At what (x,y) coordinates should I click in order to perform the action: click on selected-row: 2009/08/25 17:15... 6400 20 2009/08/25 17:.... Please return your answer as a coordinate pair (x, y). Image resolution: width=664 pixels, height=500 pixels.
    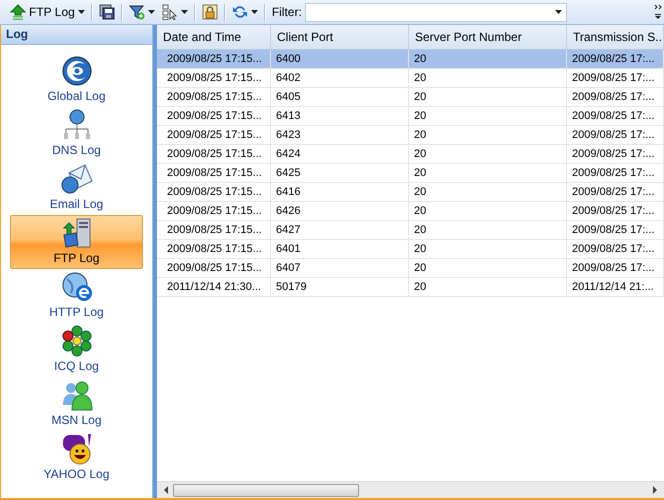
    Looking at the image, I should click on (410, 59).